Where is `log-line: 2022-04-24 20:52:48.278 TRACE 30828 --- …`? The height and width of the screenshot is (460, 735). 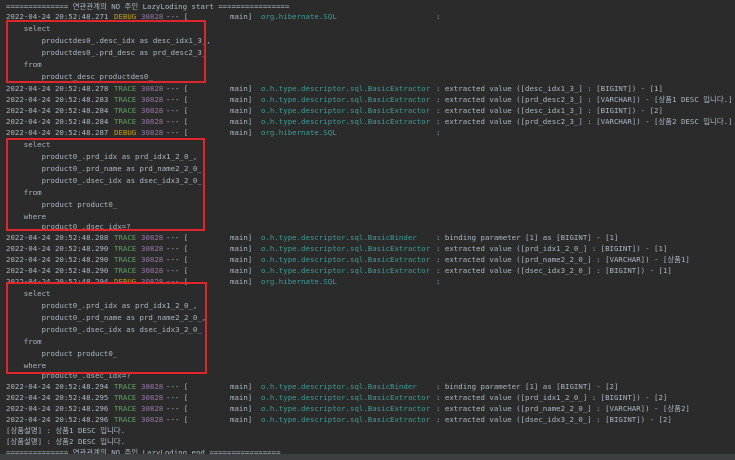 log-line: 2022-04-24 20:52:48.278 TRACE 30828 --- … is located at coordinates (370, 88).